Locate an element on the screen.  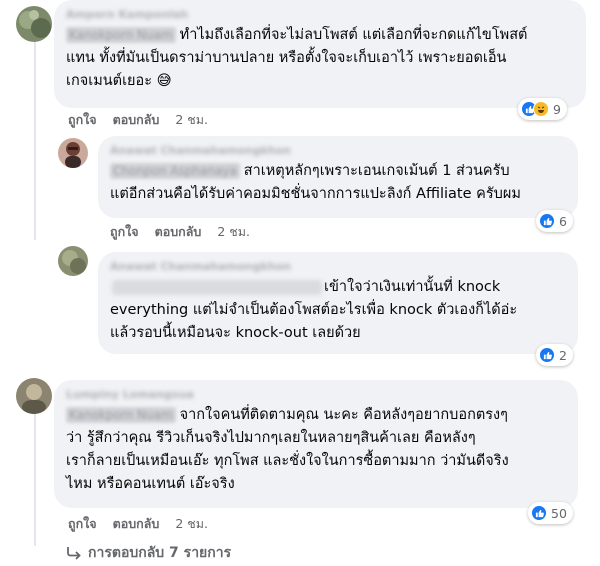
comment-line: สาเหตุหลักๆเพราะเอนเกจเม้นต์ 1 ส่วนครับ is located at coordinates (376, 171).